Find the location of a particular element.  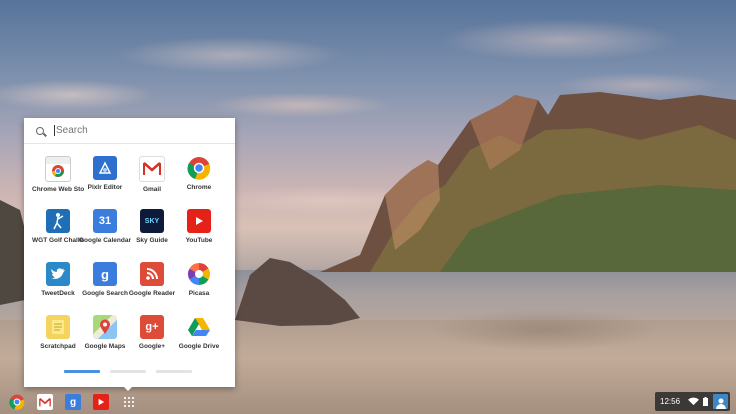

google-search-glyph: g is located at coordinates (105, 274).